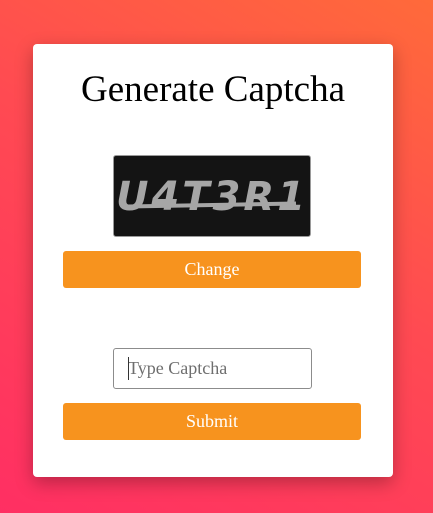  Describe the element at coordinates (212, 421) in the screenshot. I see `submit-button: Submit` at that location.